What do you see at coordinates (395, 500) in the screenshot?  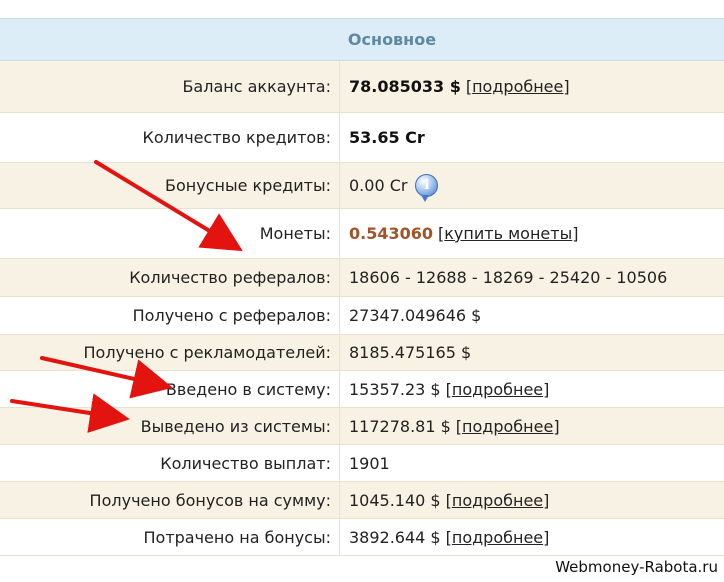 I see `value-bonuses-received: 1045.140 $` at bounding box center [395, 500].